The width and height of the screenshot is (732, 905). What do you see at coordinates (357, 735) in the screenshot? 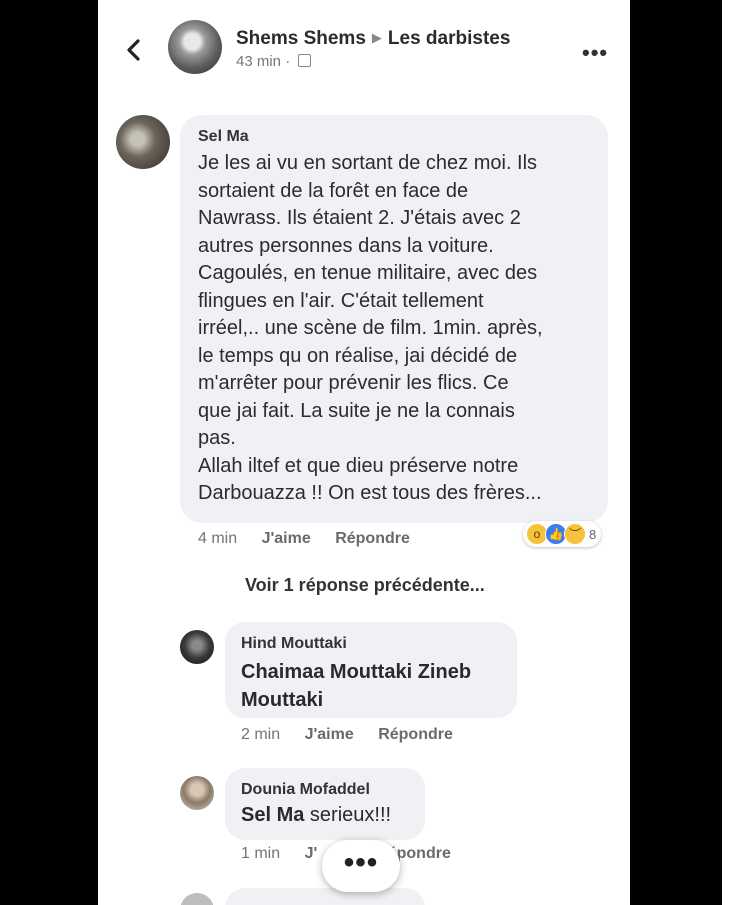
I see `reply-actions: 2 min J'aime Répondre` at bounding box center [357, 735].